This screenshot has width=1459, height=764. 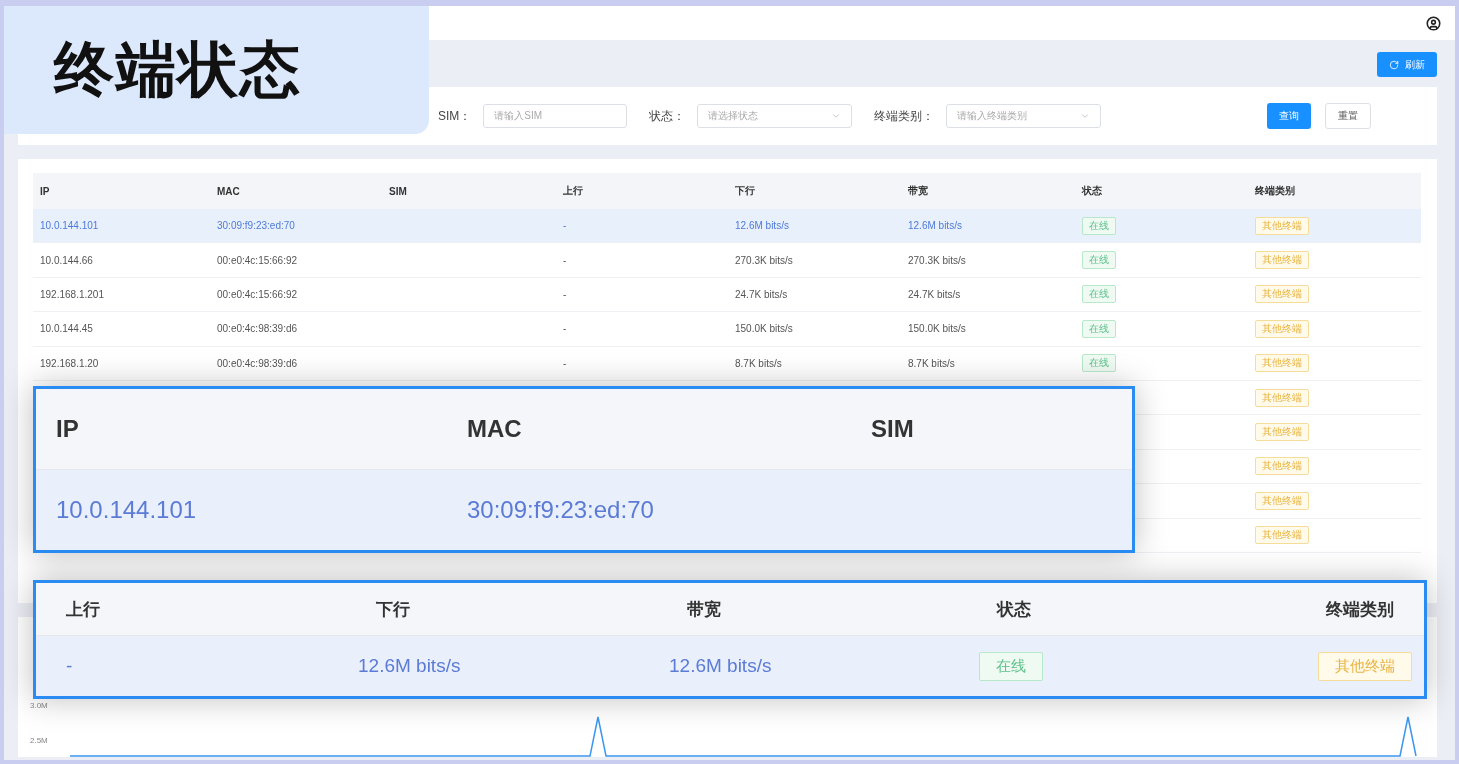 I want to click on input-field: 请输入SIM, so click(x=555, y=116).